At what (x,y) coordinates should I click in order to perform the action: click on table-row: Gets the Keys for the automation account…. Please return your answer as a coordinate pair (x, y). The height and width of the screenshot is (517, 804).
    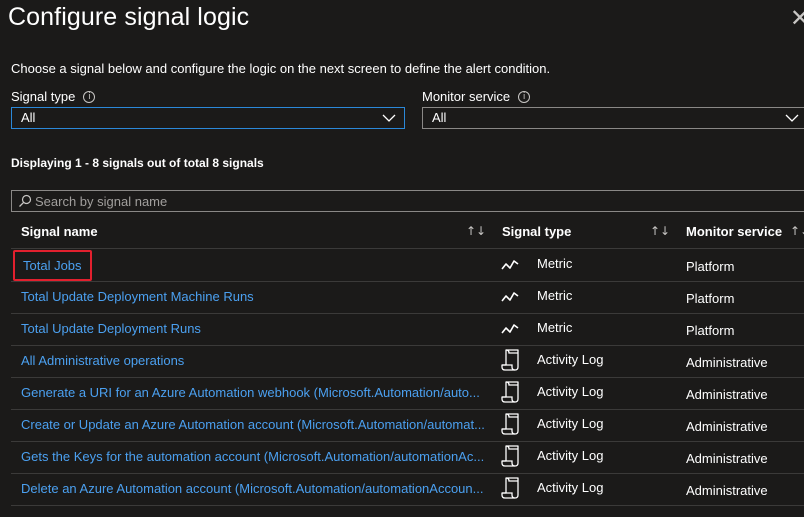
    Looking at the image, I should click on (407, 457).